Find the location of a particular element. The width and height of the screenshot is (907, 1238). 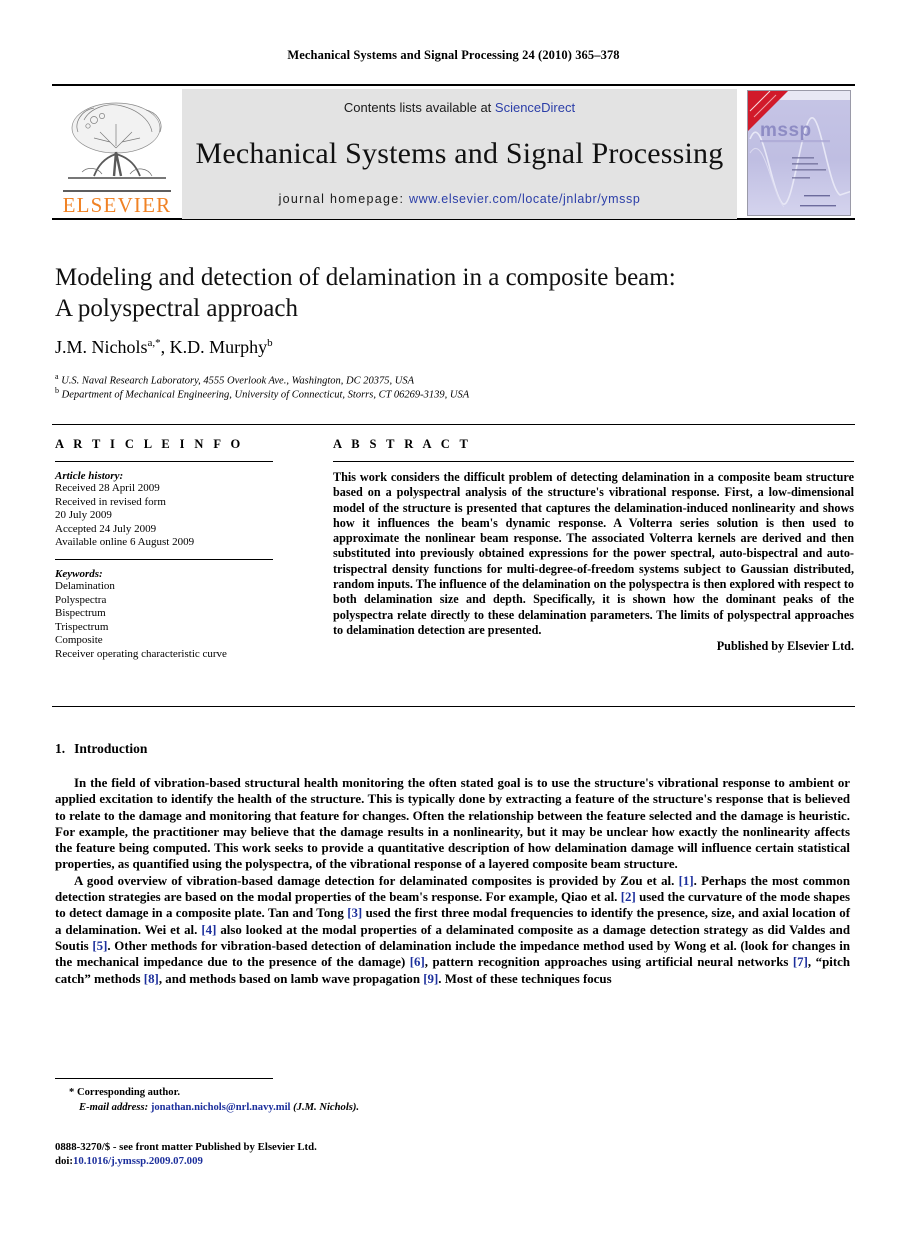

footnote-rule is located at coordinates (164, 1078).